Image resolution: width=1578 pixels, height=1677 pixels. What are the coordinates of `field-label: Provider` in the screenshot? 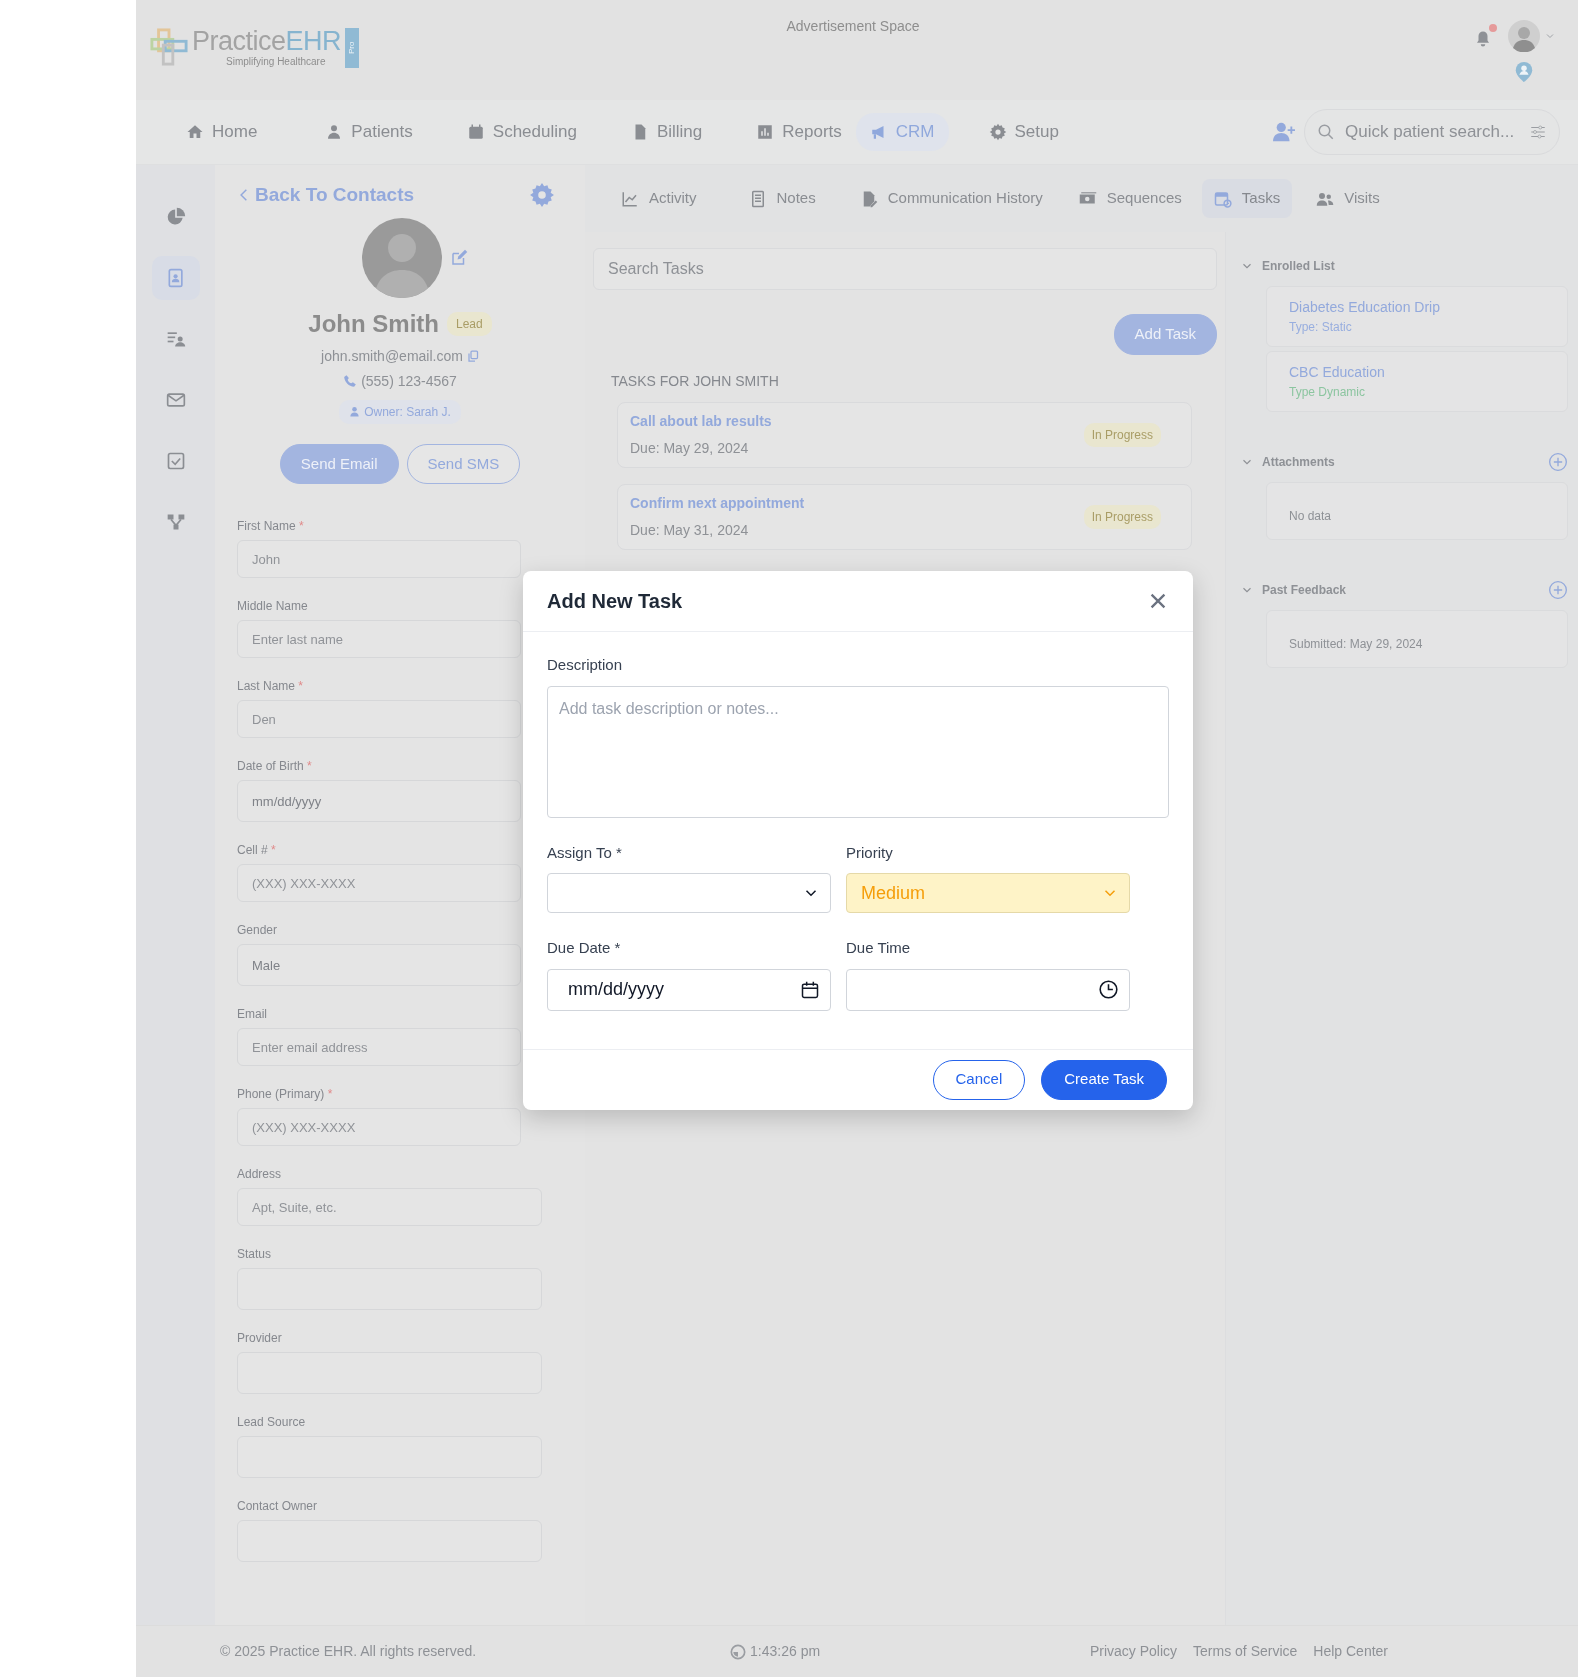 It's located at (260, 1338).